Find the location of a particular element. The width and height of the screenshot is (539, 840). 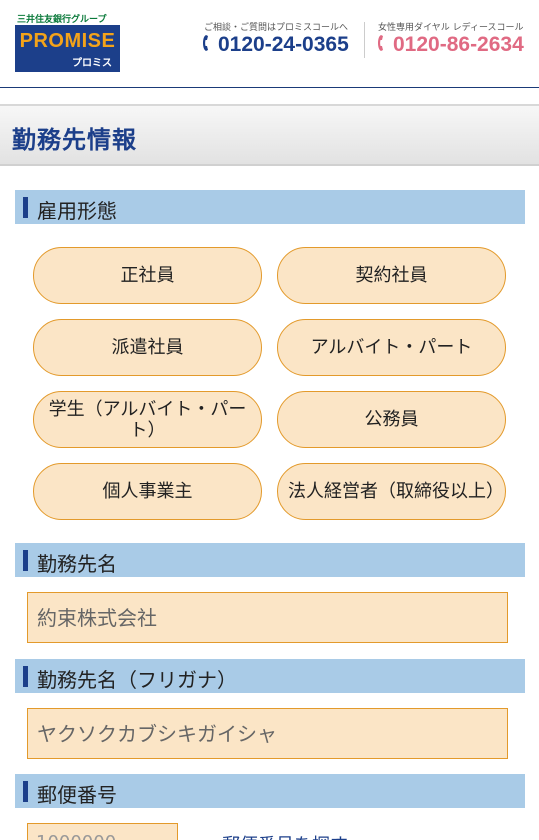

section-label: 郵便番号 is located at coordinates (77, 795).